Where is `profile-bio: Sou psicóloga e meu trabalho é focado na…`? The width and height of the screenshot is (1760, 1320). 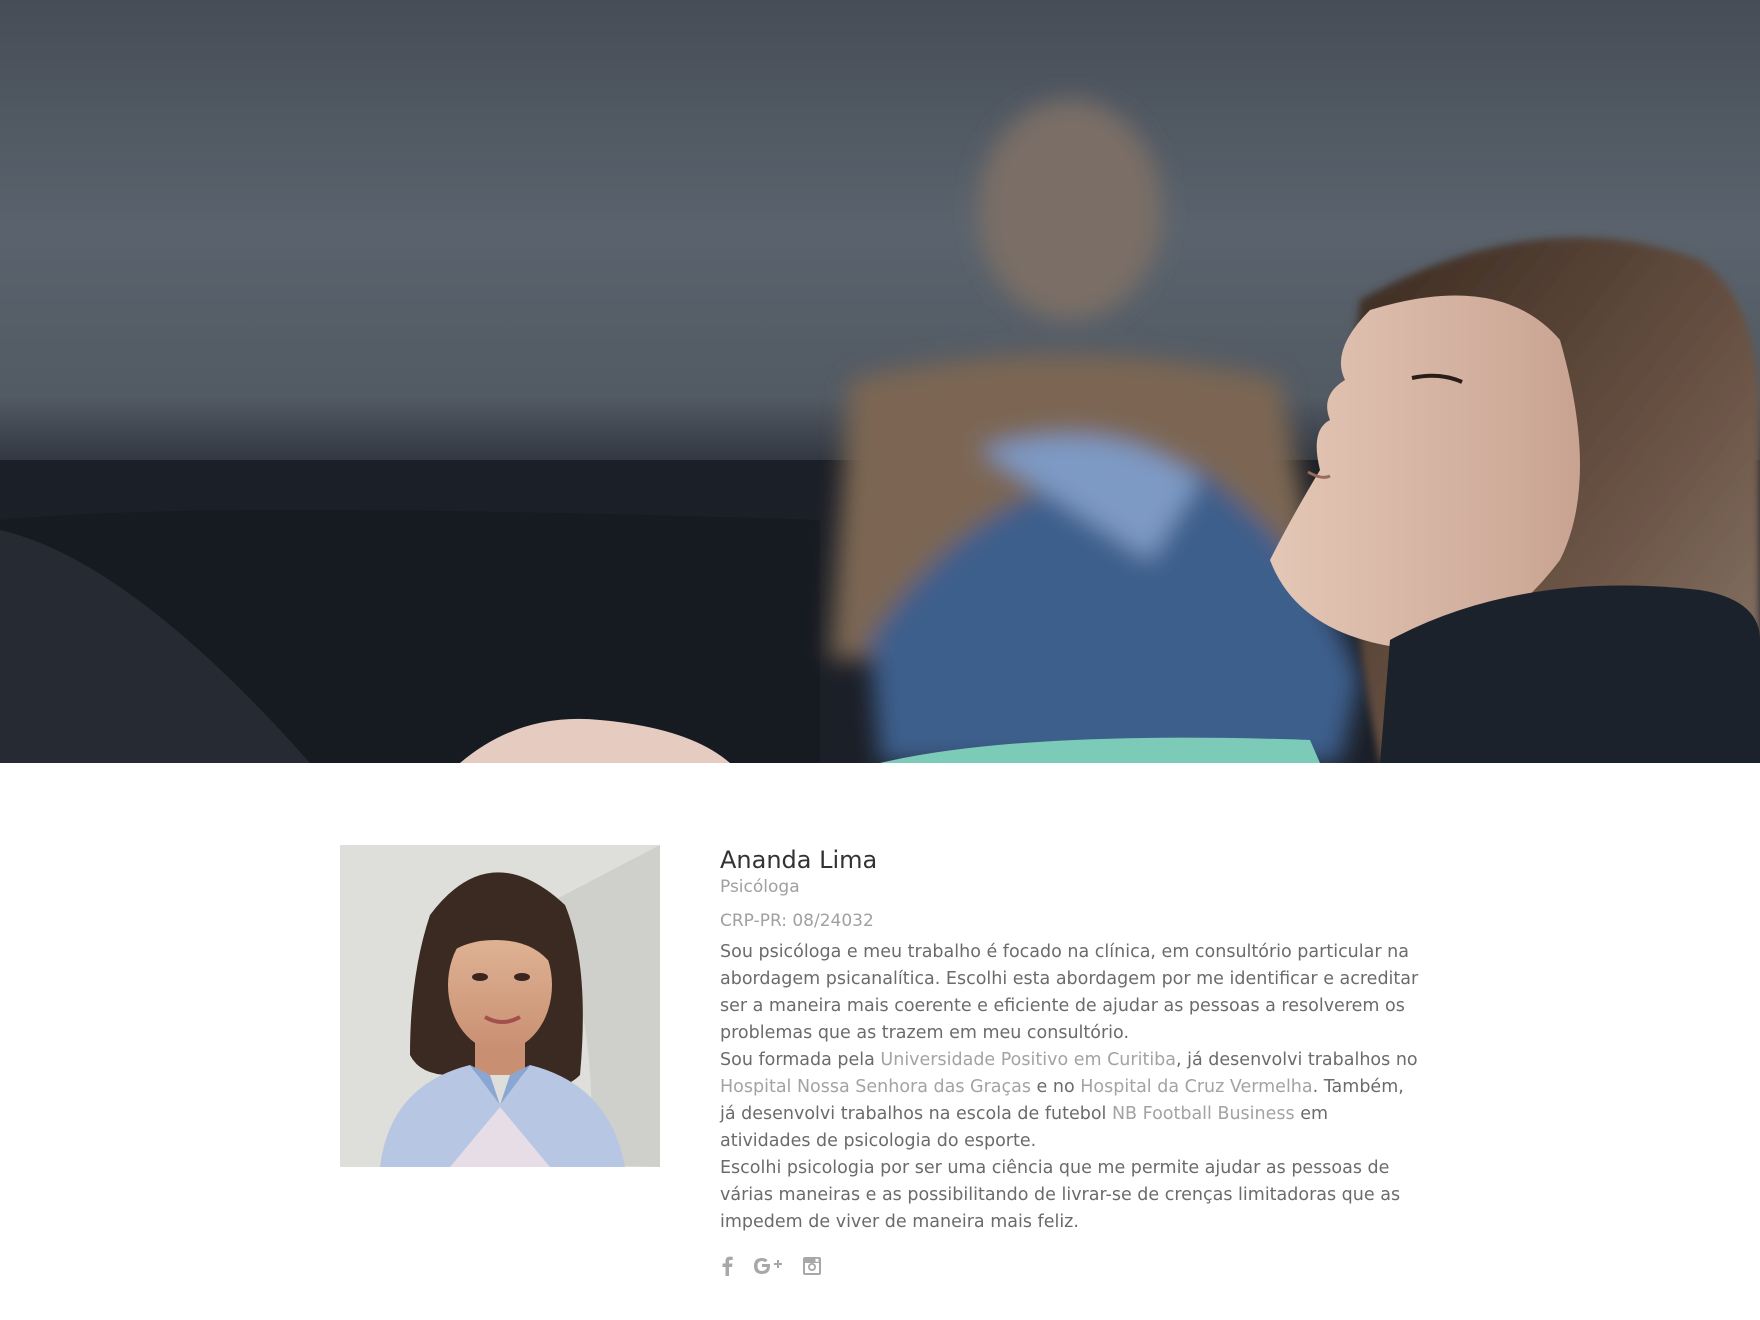
profile-bio: Sou psicóloga e meu trabalho é focado na… is located at coordinates (1070, 1087).